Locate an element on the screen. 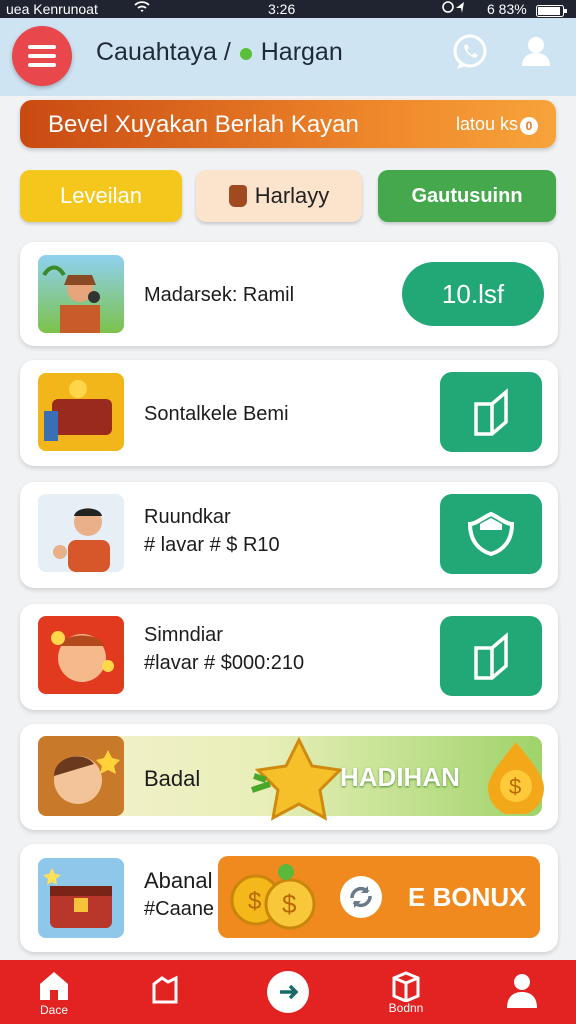  leaf-icon is located at coordinates (245, 54).